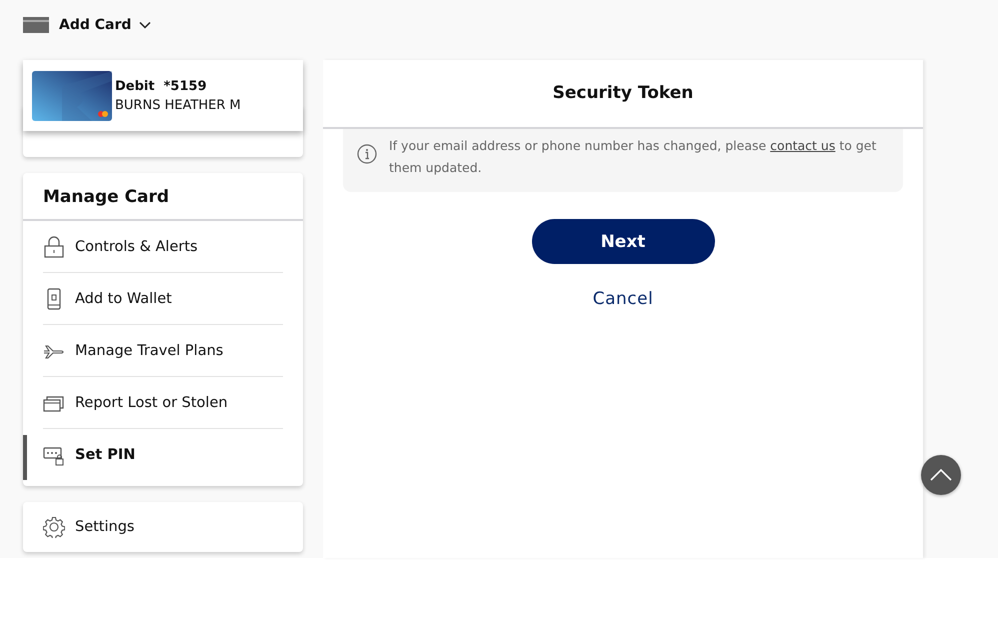 Image resolution: width=998 pixels, height=634 pixels. Describe the element at coordinates (163, 298) in the screenshot. I see `menu-item: Add to Wallet` at that location.